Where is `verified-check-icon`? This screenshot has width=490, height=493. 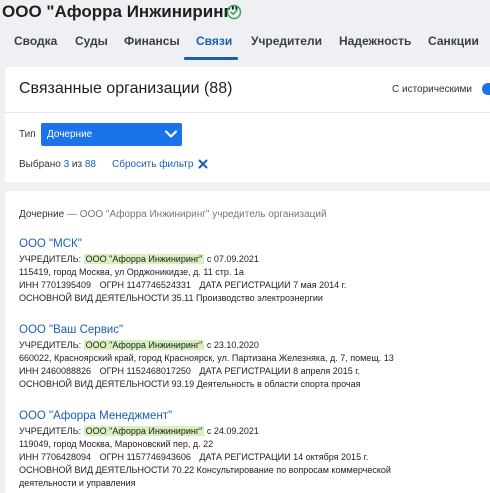
verified-check-icon is located at coordinates (234, 12).